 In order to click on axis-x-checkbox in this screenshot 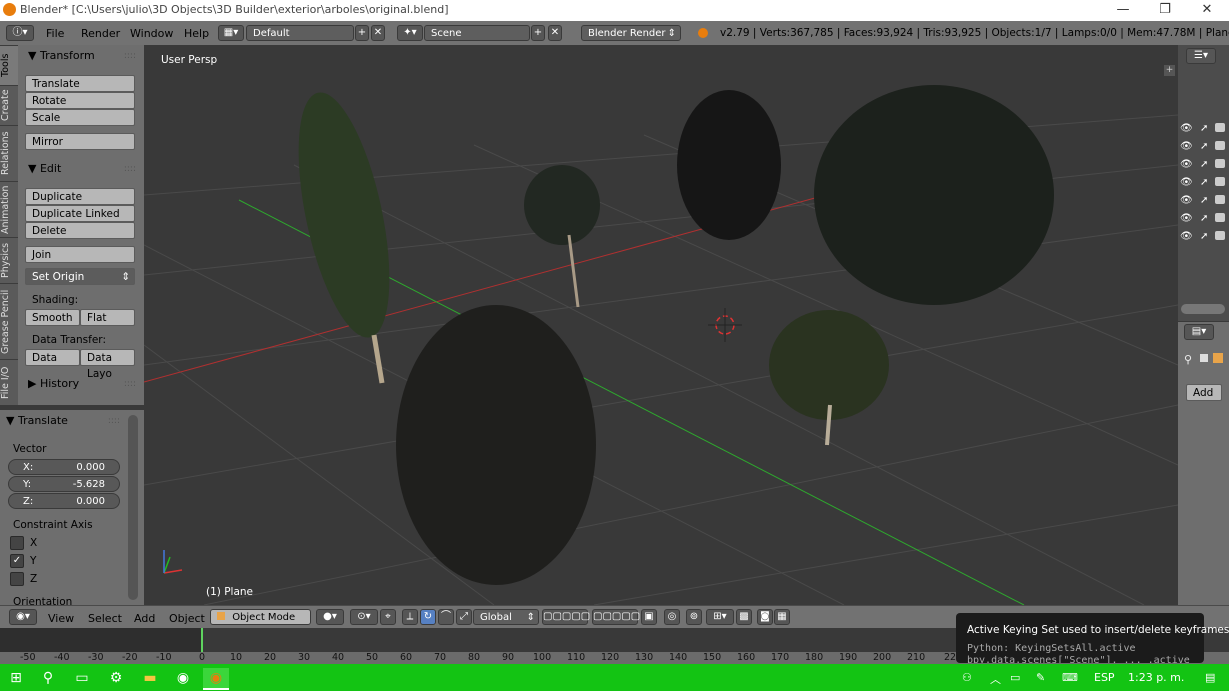, I will do `click(17, 543)`.